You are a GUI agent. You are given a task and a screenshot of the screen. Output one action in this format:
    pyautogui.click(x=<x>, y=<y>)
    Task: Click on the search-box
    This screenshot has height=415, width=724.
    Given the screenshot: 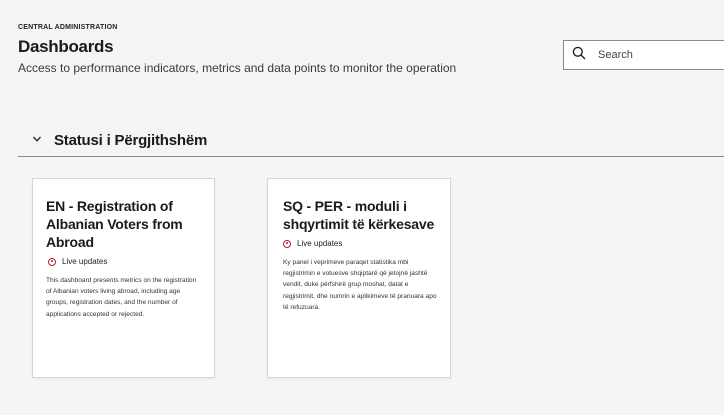 What is the action you would take?
    pyautogui.click(x=643, y=55)
    